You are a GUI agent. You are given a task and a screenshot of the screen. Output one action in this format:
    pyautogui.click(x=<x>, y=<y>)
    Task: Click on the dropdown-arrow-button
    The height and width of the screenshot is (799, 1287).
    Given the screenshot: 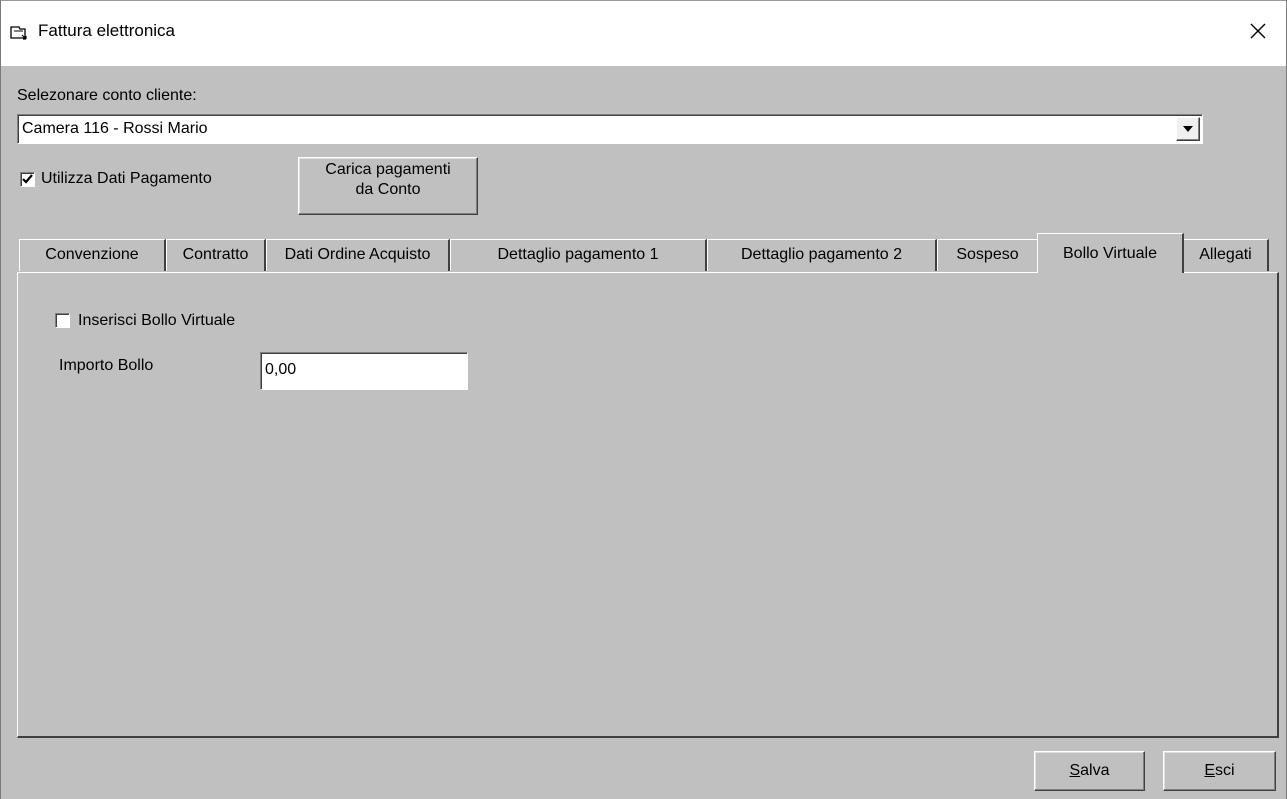 What is the action you would take?
    pyautogui.click(x=1188, y=129)
    